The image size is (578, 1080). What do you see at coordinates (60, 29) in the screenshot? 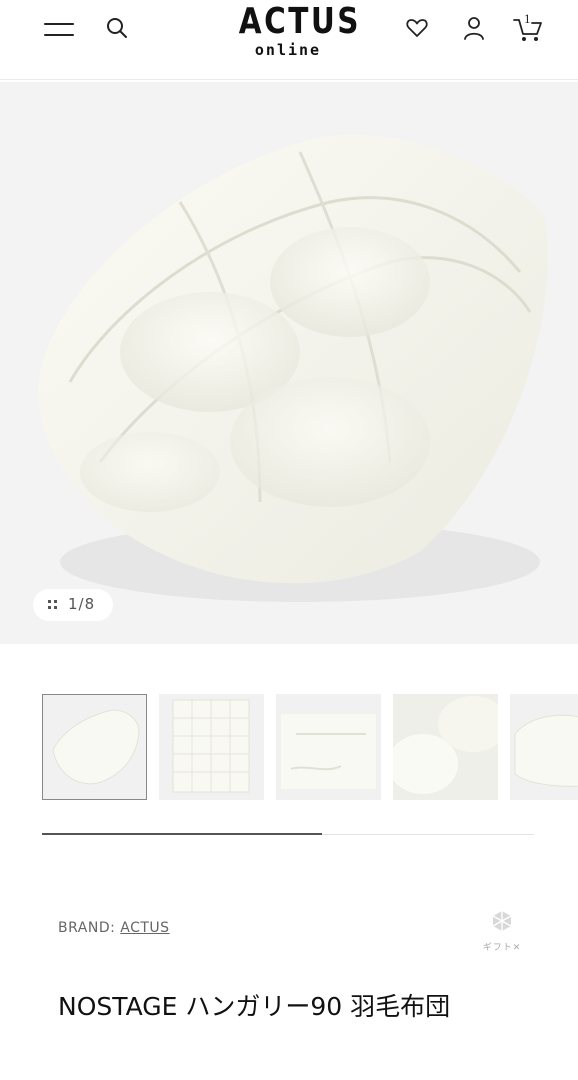
I see `menu-icon` at bounding box center [60, 29].